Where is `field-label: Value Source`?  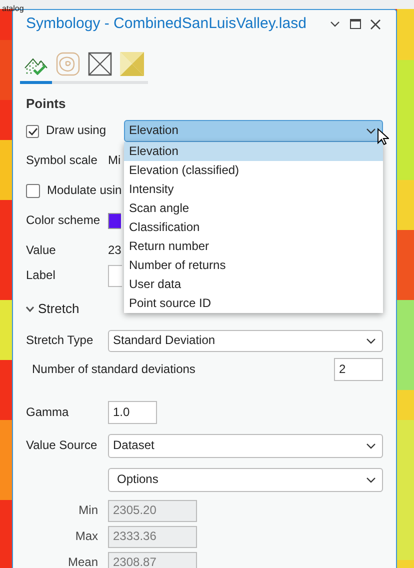
field-label: Value Source is located at coordinates (62, 446).